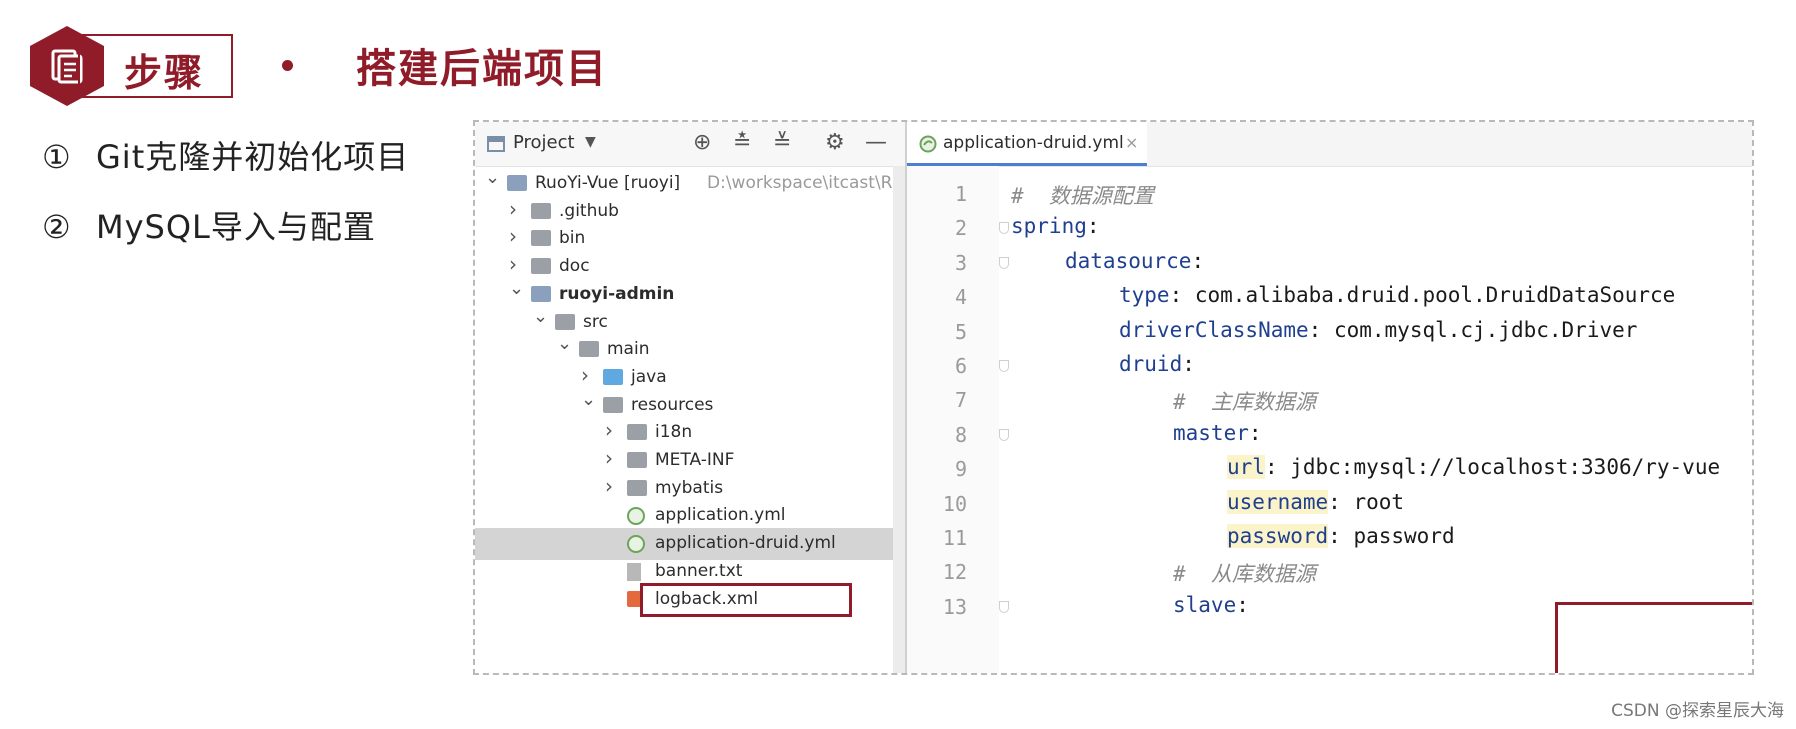 The image size is (1796, 729). What do you see at coordinates (954, 606) in the screenshot?
I see `line-number: 13` at bounding box center [954, 606].